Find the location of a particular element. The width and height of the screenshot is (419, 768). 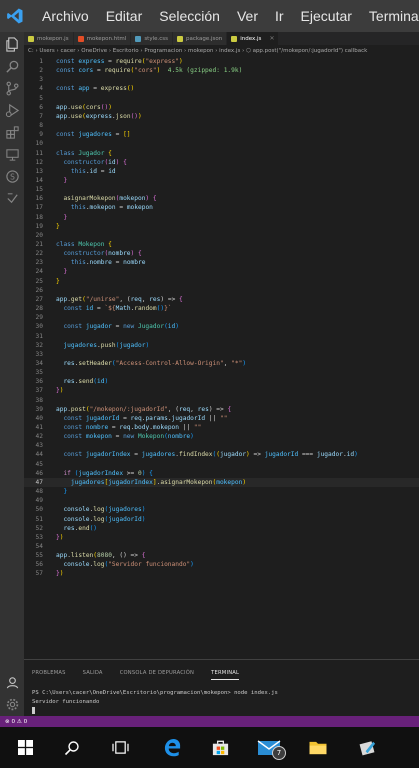

task-view-icon is located at coordinates (120, 747).